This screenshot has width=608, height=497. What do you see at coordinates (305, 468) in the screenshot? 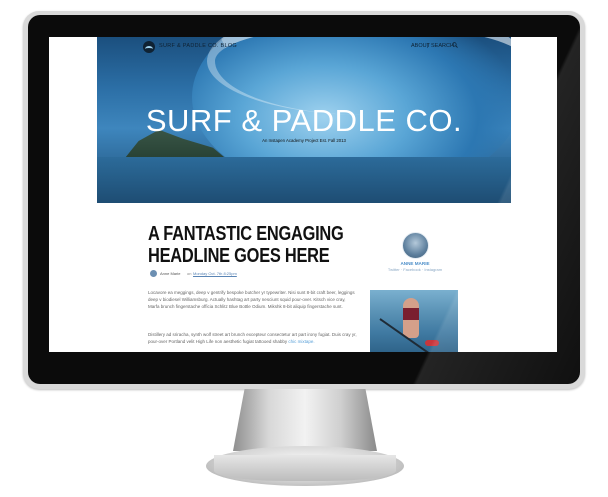
I see `monitor-stand-base-front` at bounding box center [305, 468].